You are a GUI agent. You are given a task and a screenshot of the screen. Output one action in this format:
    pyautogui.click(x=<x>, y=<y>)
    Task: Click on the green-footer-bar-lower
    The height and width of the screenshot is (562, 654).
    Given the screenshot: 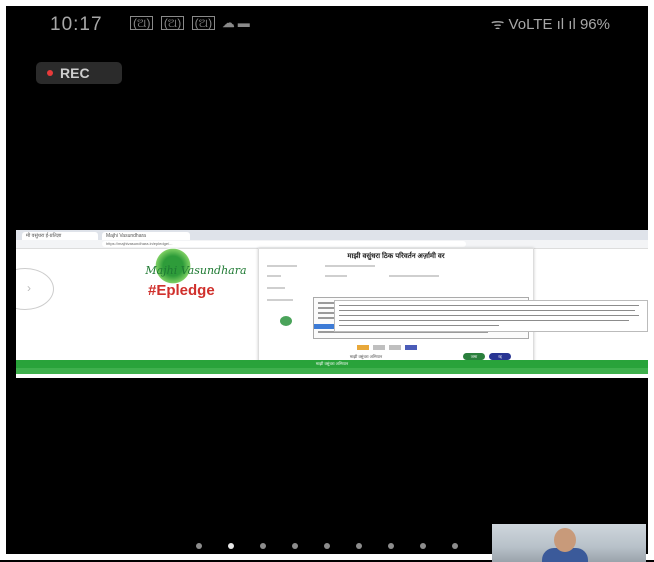 What is the action you would take?
    pyautogui.click(x=332, y=371)
    